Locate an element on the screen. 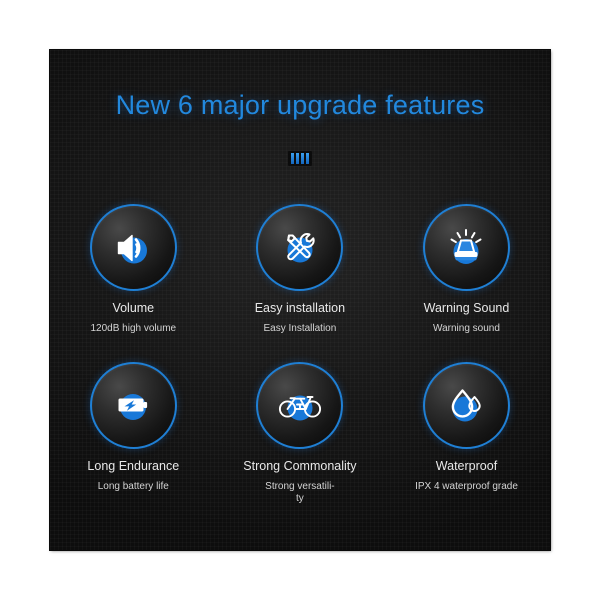 The image size is (600, 600). bicycle-icon is located at coordinates (300, 405).